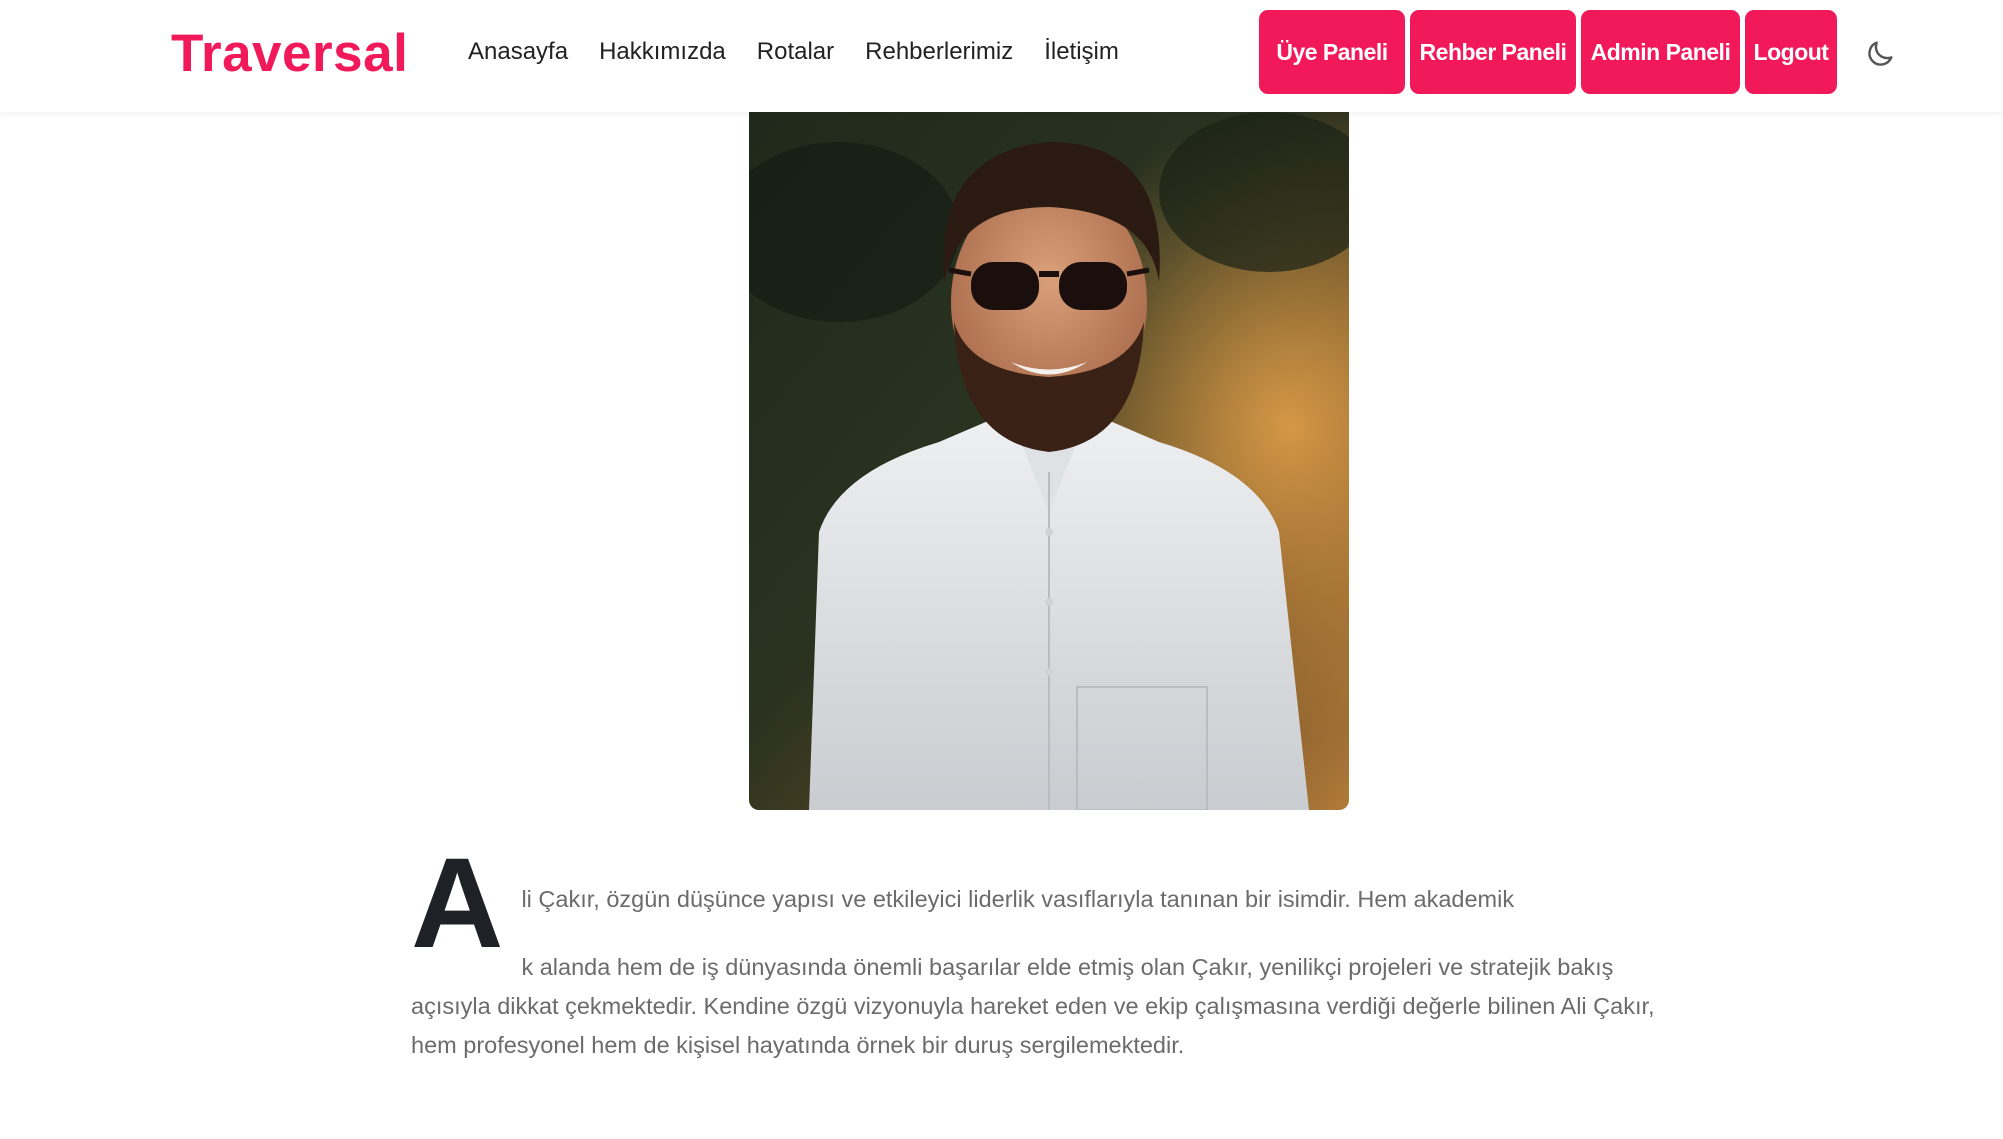 This screenshot has height=1139, width=2003. I want to click on guide-panel-button: Rehber Paneli, so click(1493, 52).